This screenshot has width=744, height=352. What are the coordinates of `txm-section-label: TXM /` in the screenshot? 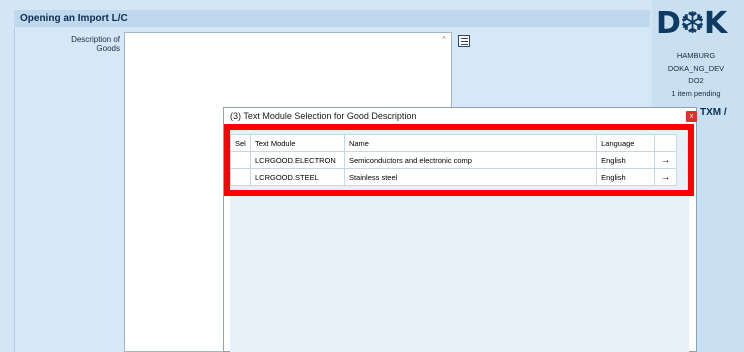 It's located at (713, 112).